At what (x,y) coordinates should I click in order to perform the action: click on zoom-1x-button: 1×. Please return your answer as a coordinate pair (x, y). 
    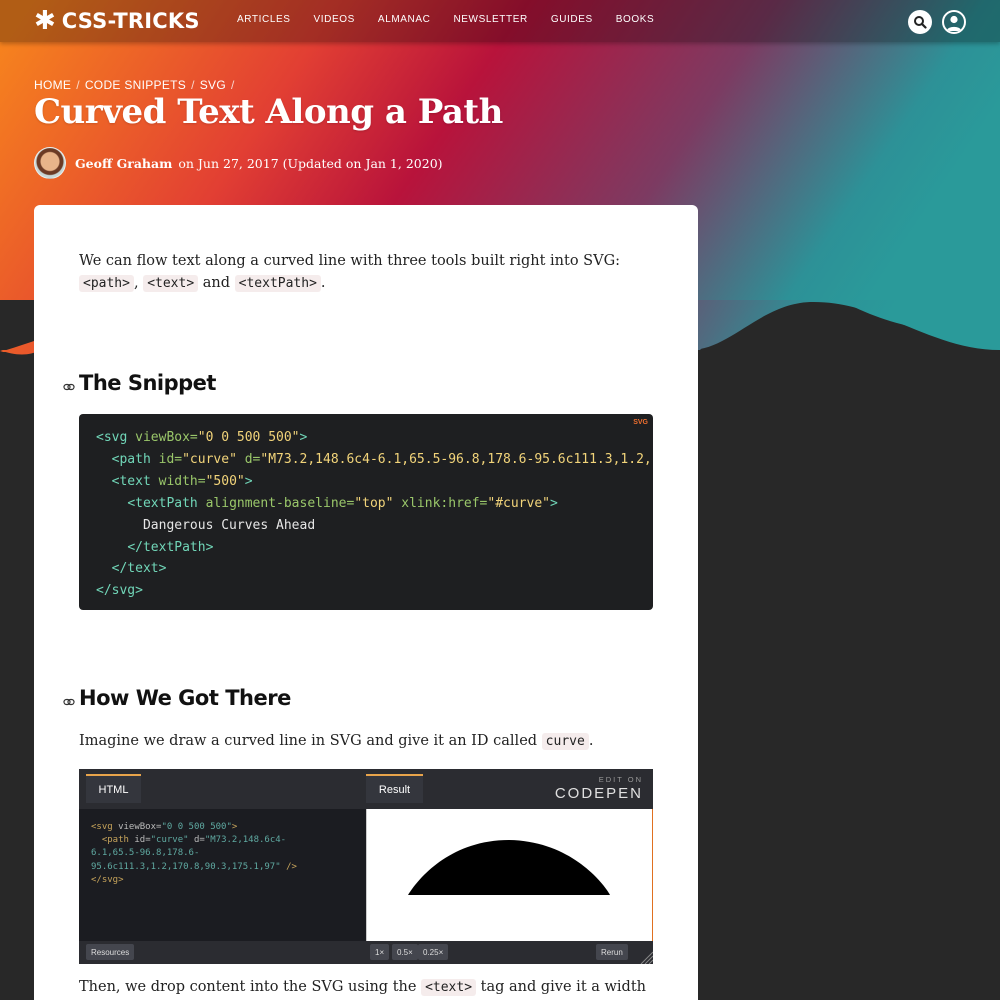
    Looking at the image, I should click on (380, 952).